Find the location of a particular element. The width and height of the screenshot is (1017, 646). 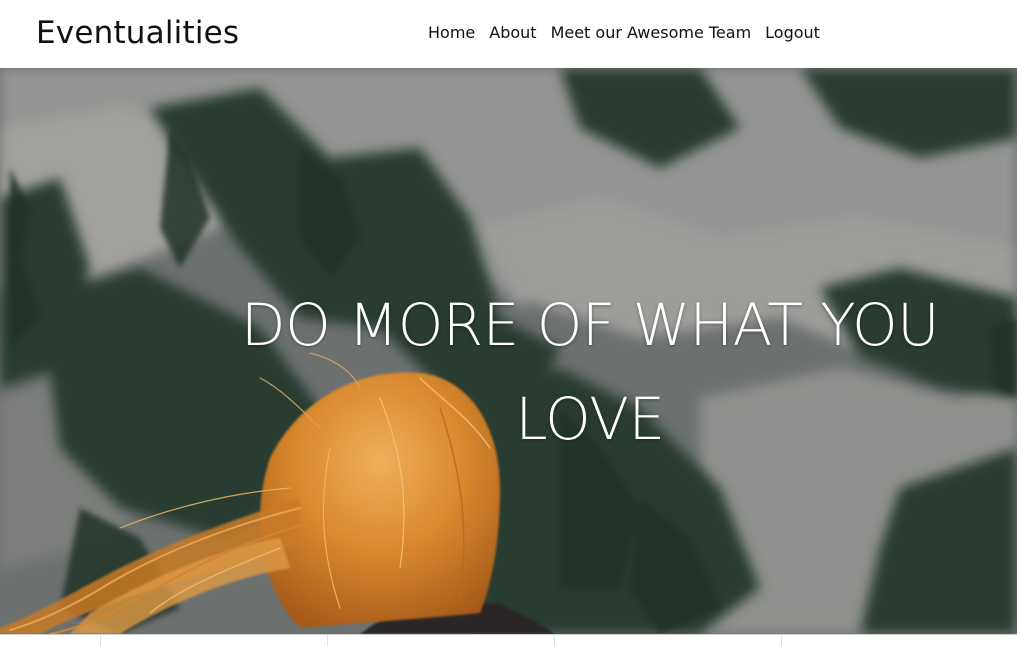

main-nav: Home About Meet our Awesome Team Logout is located at coordinates (624, 33).